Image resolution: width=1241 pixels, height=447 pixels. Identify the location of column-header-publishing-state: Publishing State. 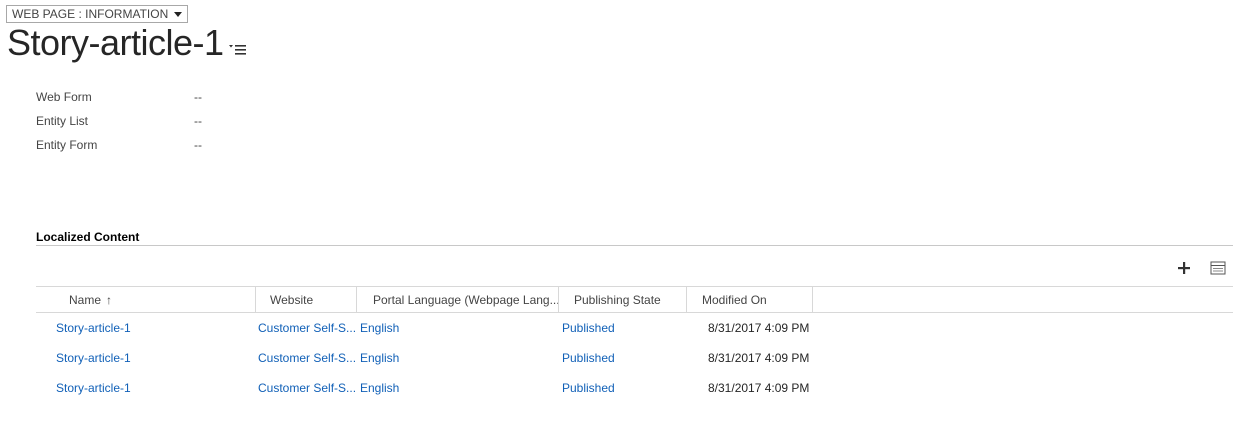
(623, 299).